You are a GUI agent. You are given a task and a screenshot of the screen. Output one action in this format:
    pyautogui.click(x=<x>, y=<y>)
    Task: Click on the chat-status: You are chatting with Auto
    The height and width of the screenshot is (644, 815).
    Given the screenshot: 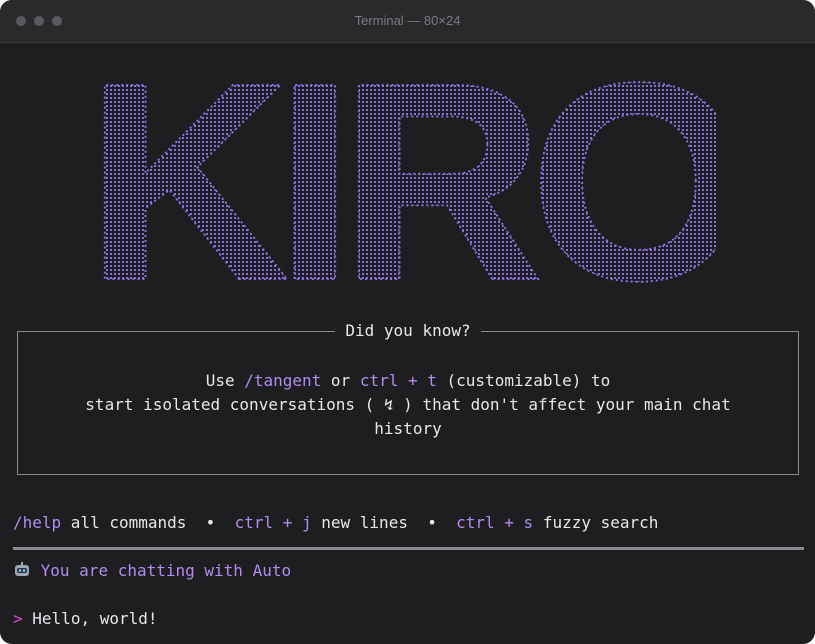 What is the action you would take?
    pyautogui.click(x=152, y=570)
    